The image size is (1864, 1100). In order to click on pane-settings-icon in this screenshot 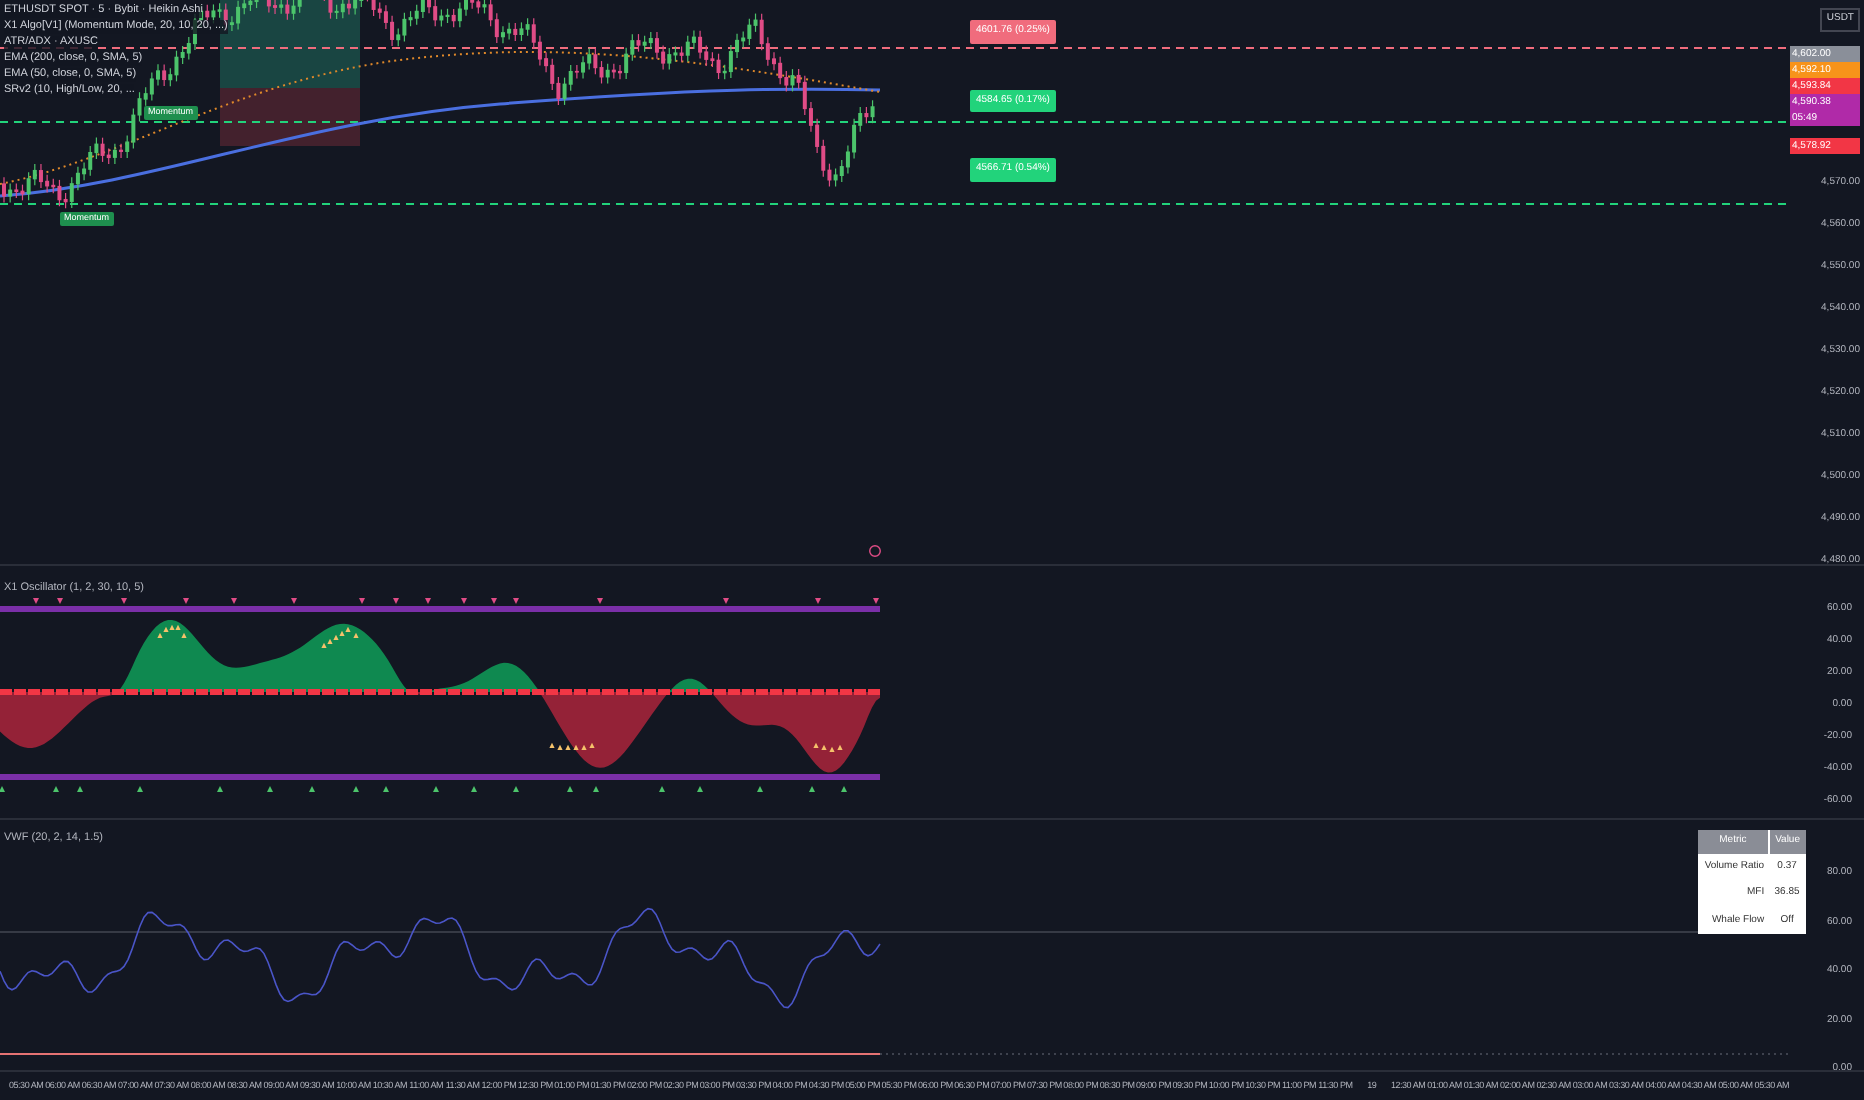, I will do `click(875, 551)`.